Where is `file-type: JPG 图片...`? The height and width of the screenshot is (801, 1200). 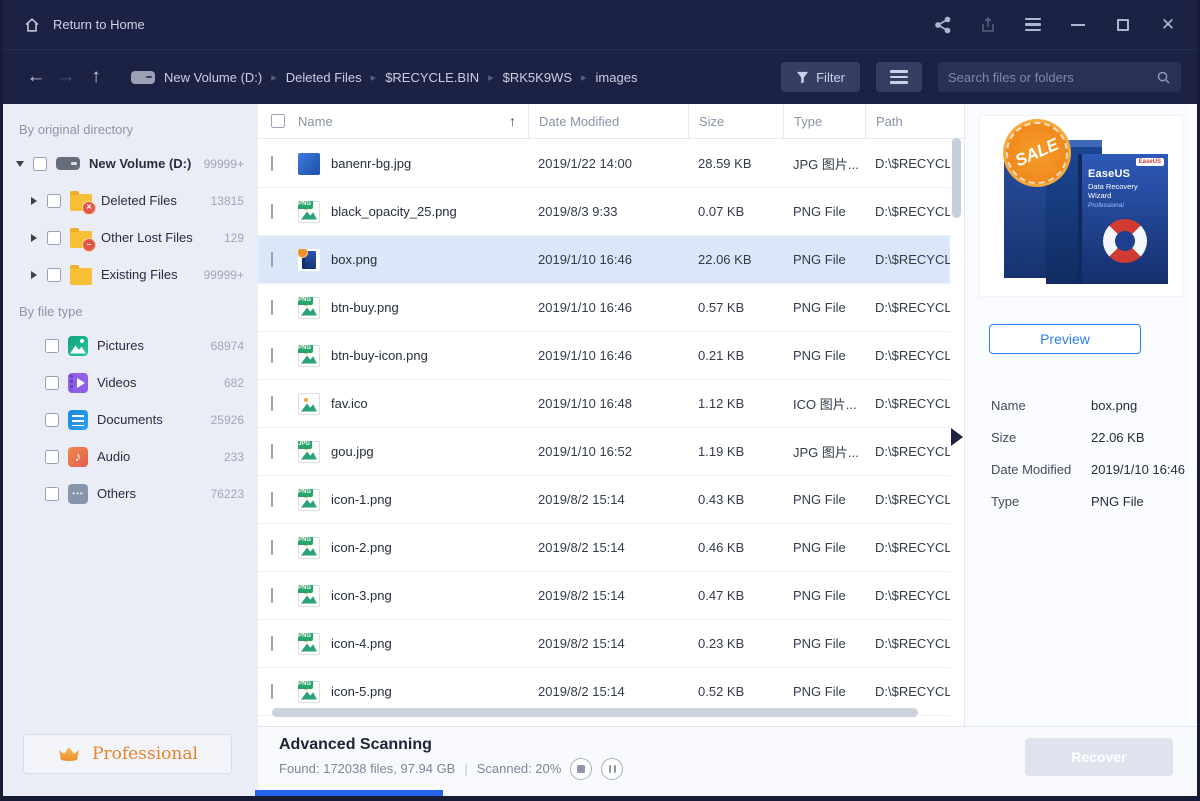 file-type: JPG 图片... is located at coordinates (826, 452).